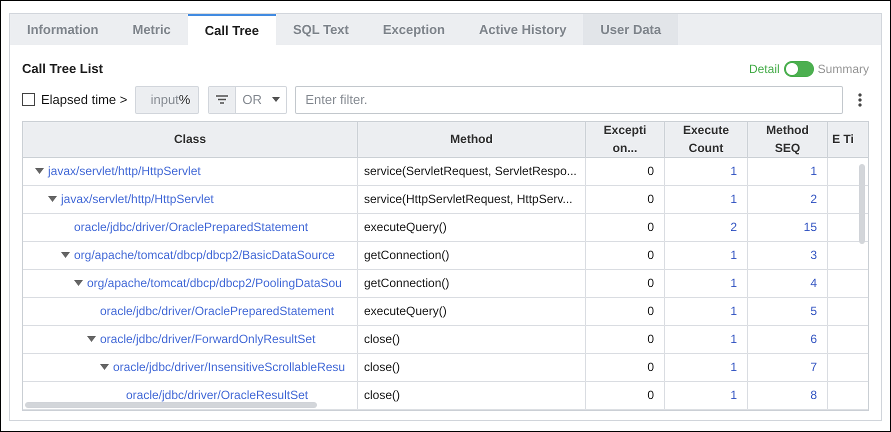 Image resolution: width=891 pixels, height=432 pixels. Describe the element at coordinates (171, 405) in the screenshot. I see `horizontal-scrollbar` at that location.